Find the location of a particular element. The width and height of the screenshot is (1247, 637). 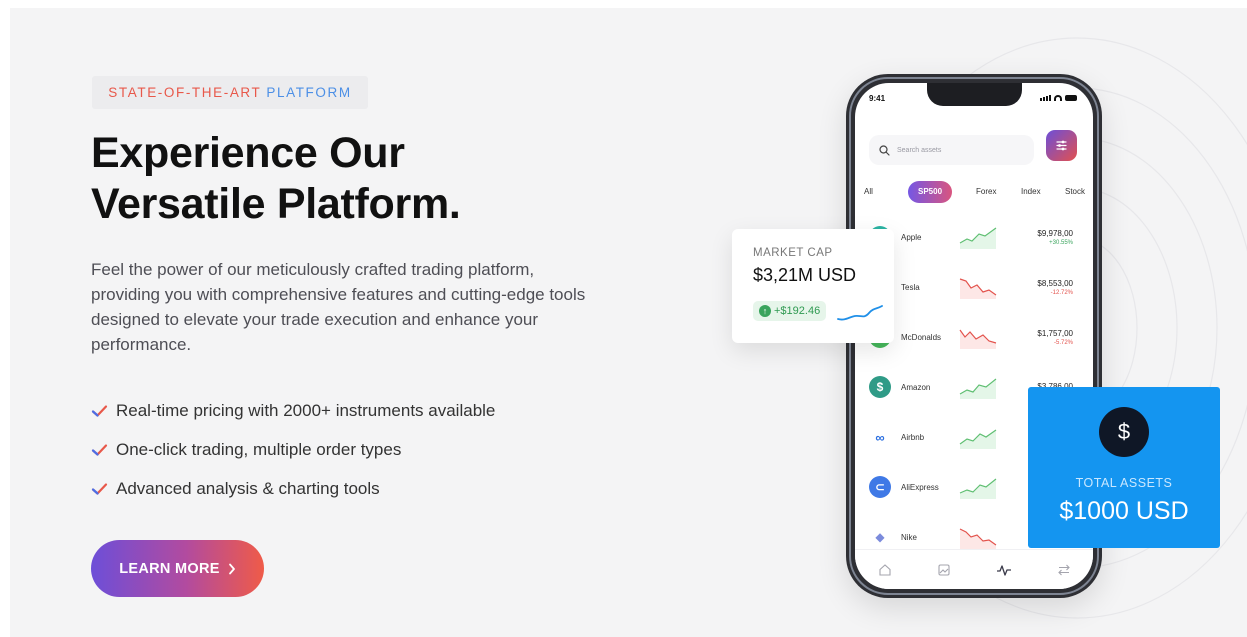

status-icons is located at coordinates (1058, 98).